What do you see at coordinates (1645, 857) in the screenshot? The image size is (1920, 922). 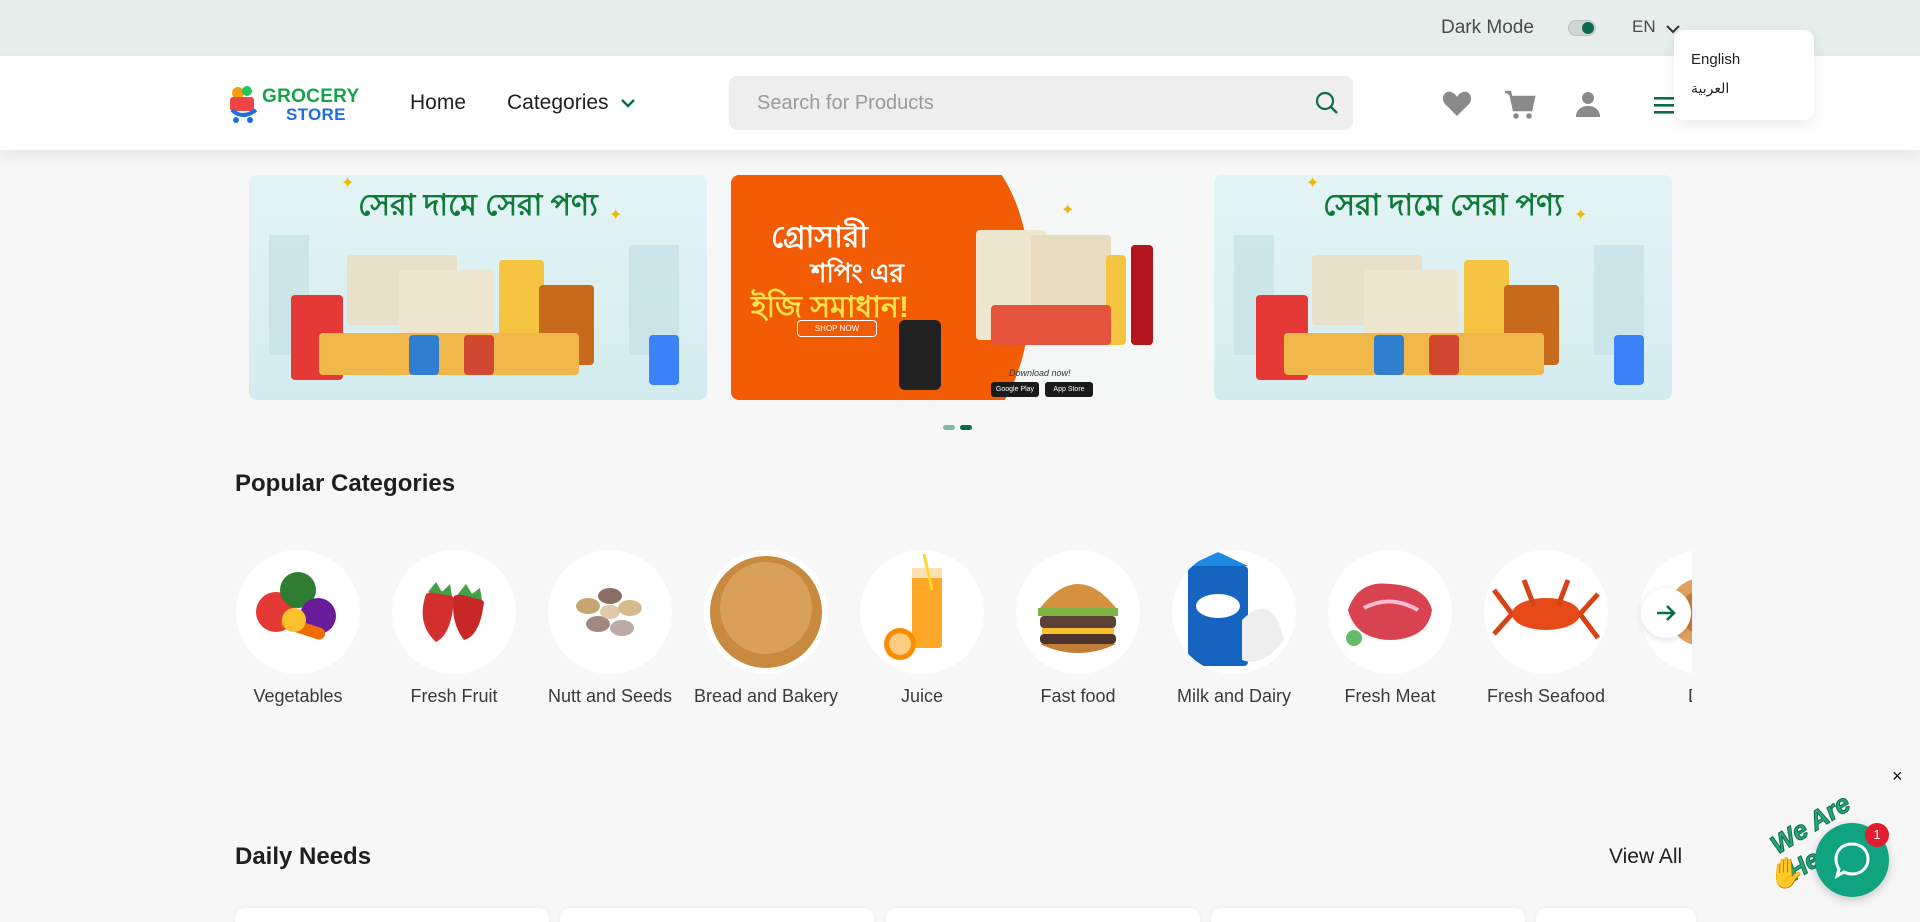 I see `view-all-link: View All` at bounding box center [1645, 857].